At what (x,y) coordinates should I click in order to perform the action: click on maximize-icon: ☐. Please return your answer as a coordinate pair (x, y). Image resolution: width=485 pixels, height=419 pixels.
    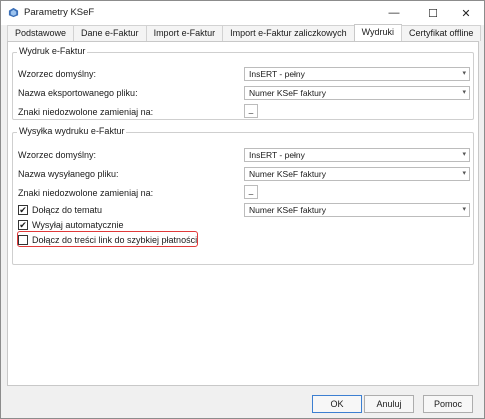
    Looking at the image, I should click on (433, 13).